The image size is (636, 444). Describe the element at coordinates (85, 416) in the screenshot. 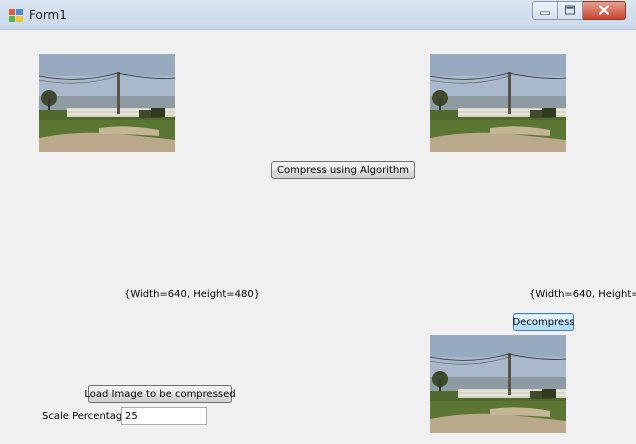

I see `scale-percentage-label: Scale Percentage` at that location.